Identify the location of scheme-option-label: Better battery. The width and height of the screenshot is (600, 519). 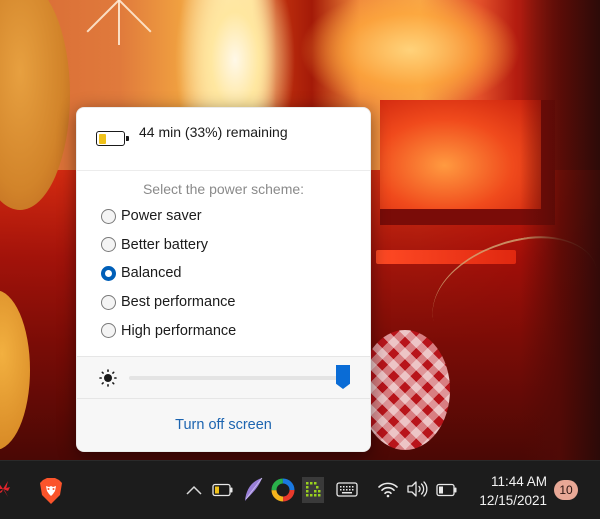
(165, 244).